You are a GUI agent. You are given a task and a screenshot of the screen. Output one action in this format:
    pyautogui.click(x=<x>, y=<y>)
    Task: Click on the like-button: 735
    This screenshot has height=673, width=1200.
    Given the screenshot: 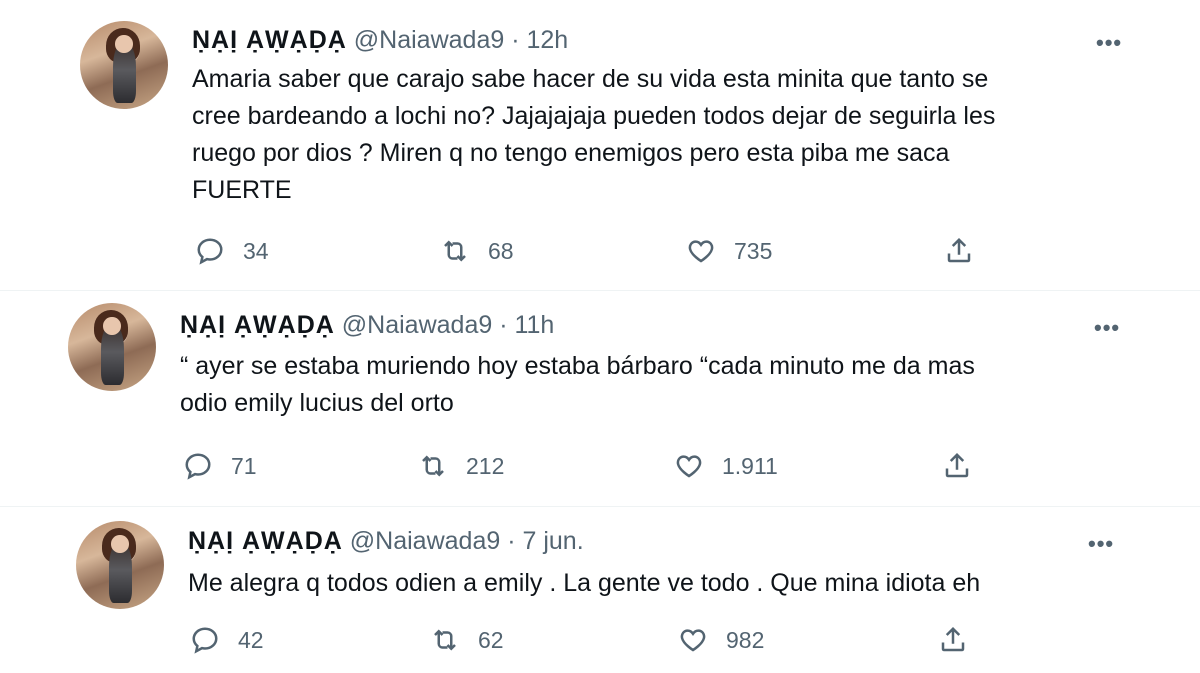 What is the action you would take?
    pyautogui.click(x=729, y=251)
    